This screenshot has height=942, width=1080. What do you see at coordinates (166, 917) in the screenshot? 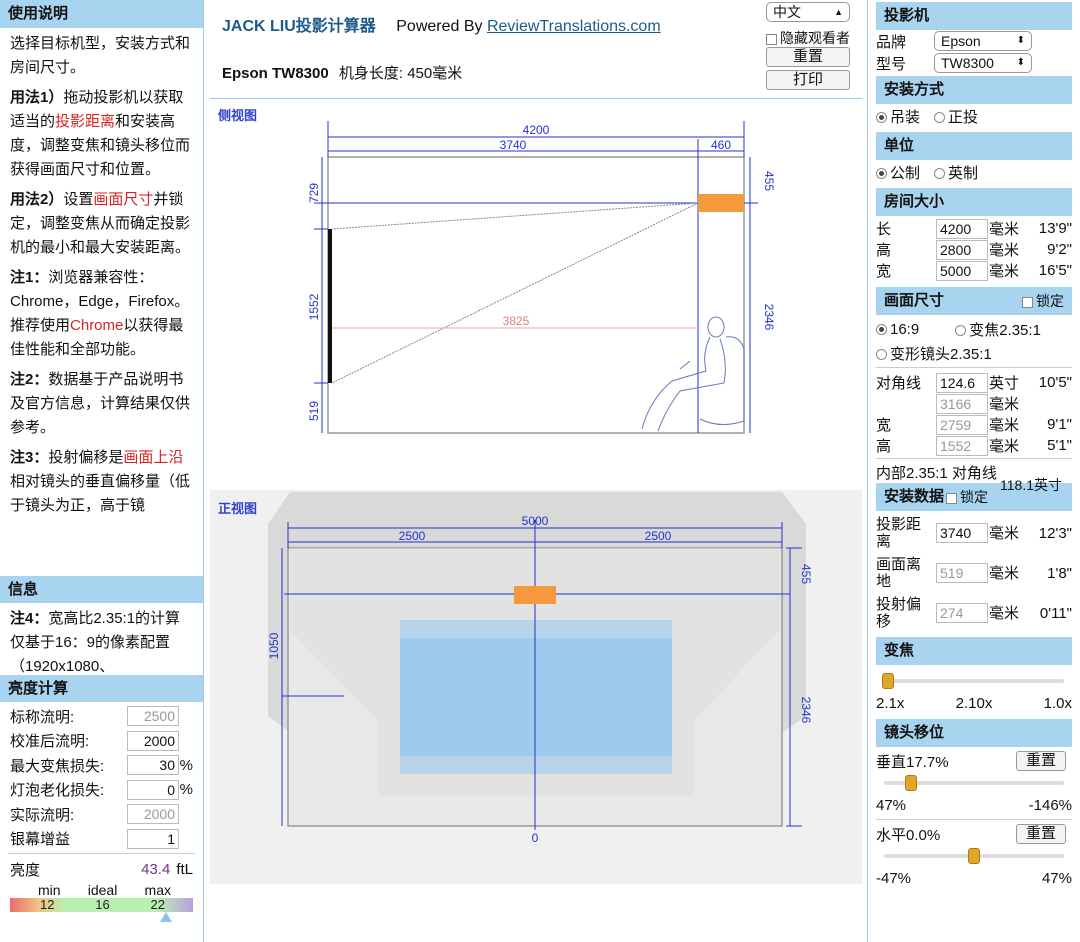
I see `scale-pointer-icon` at bounding box center [166, 917].